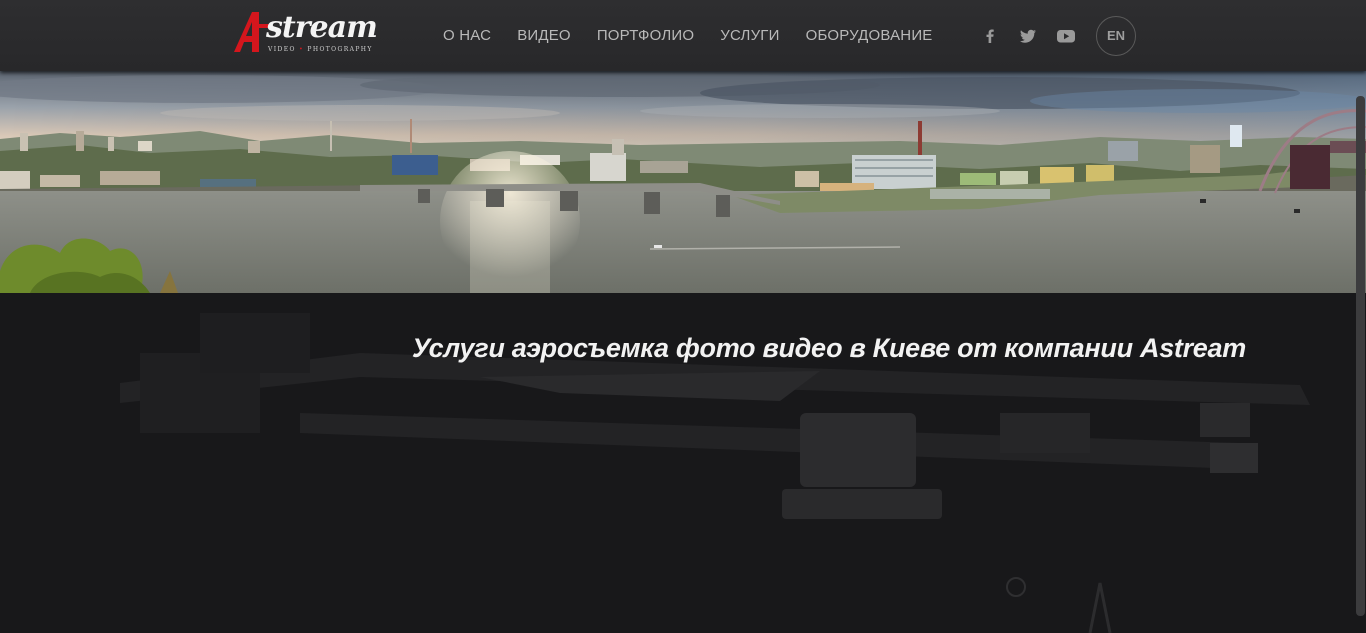 The height and width of the screenshot is (633, 1366). I want to click on astream-logo: stream VIDEO • PHOTOGRAPHY, so click(310, 33).